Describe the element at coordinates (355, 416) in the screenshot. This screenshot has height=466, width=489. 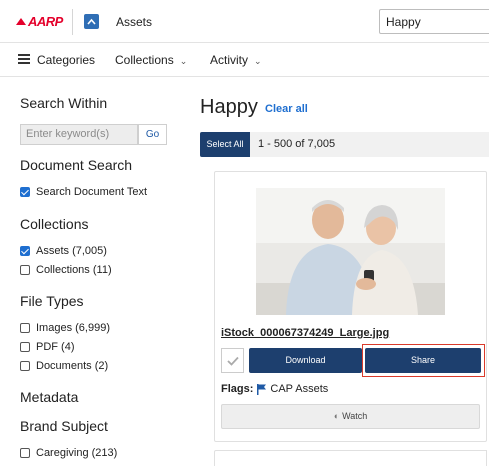
I see `watch-label: Watch` at that location.